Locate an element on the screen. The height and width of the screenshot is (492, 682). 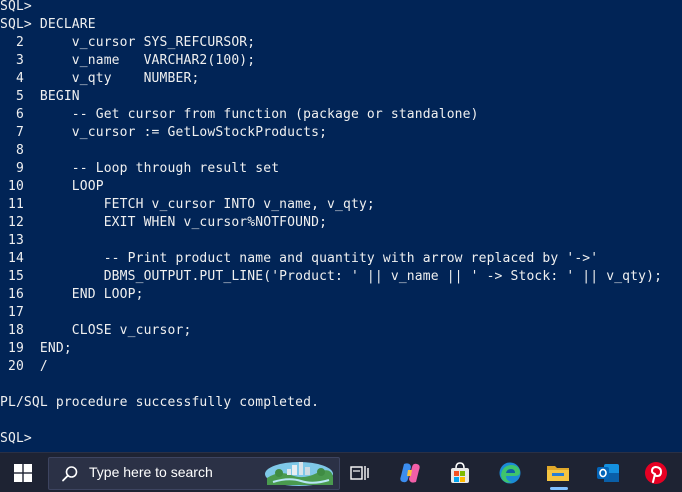
microsoft-store-button is located at coordinates (460, 472).